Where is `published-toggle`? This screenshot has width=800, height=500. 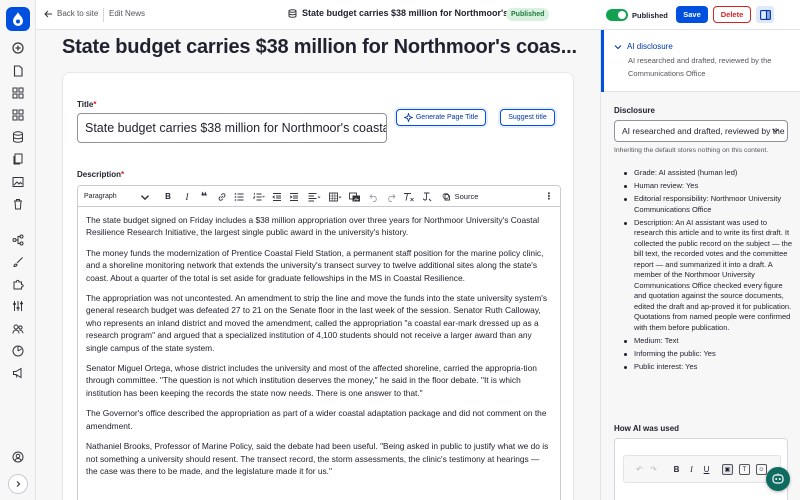
published-toggle is located at coordinates (617, 15).